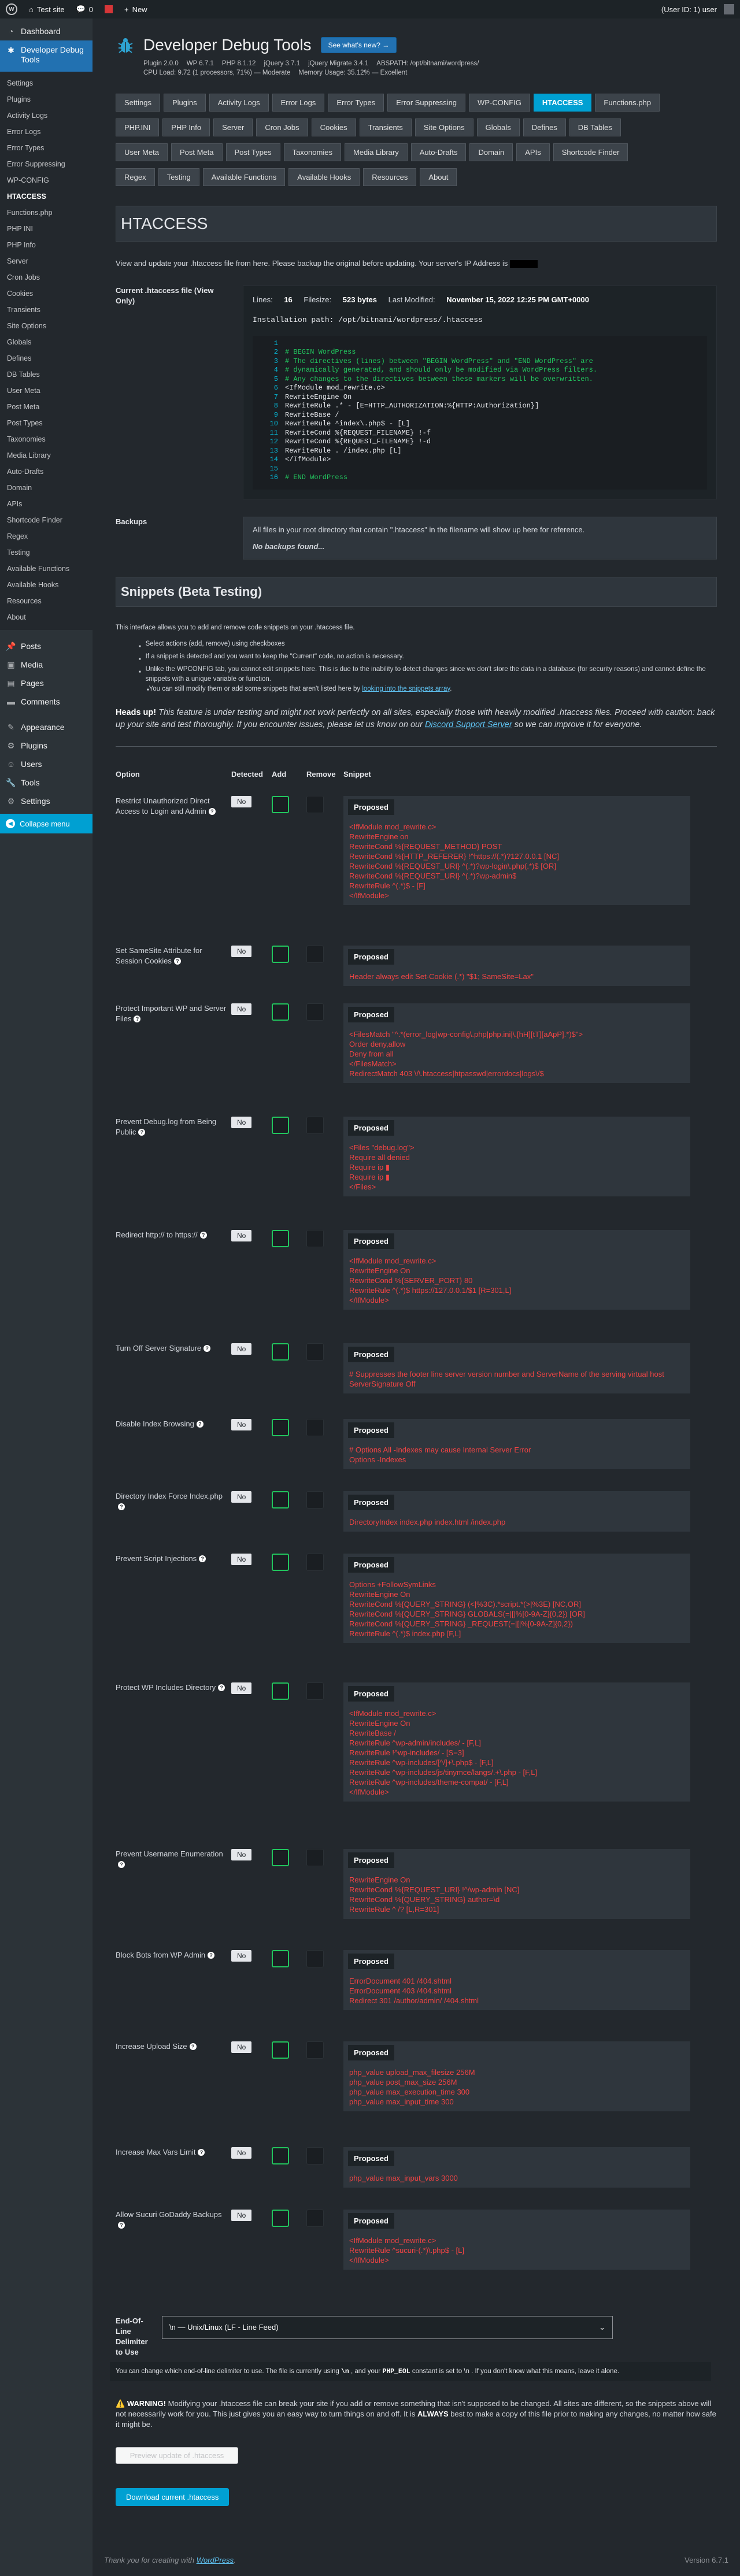  I want to click on sidebar-subitem-error-logs: Error Logs, so click(46, 132).